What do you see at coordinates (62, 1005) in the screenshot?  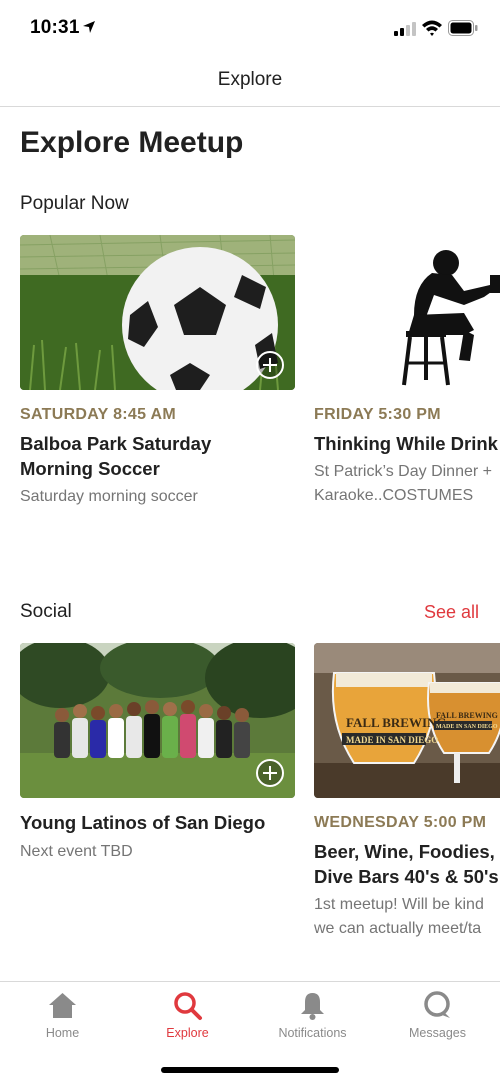 I see `home-icon` at bounding box center [62, 1005].